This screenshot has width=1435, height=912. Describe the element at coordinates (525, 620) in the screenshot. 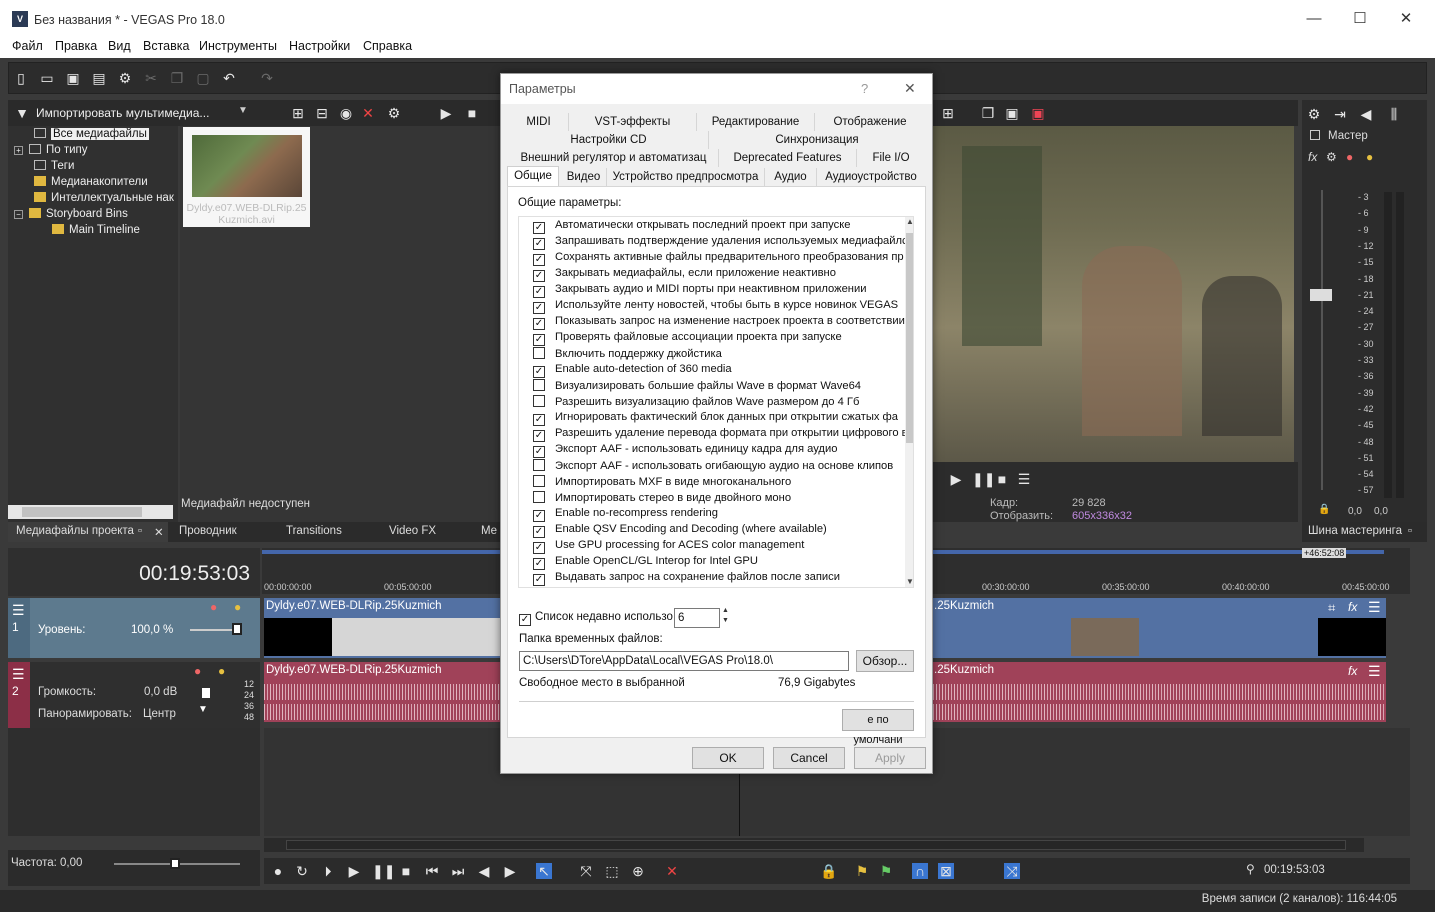

I see `recent-files-checkbox: ✓` at that location.